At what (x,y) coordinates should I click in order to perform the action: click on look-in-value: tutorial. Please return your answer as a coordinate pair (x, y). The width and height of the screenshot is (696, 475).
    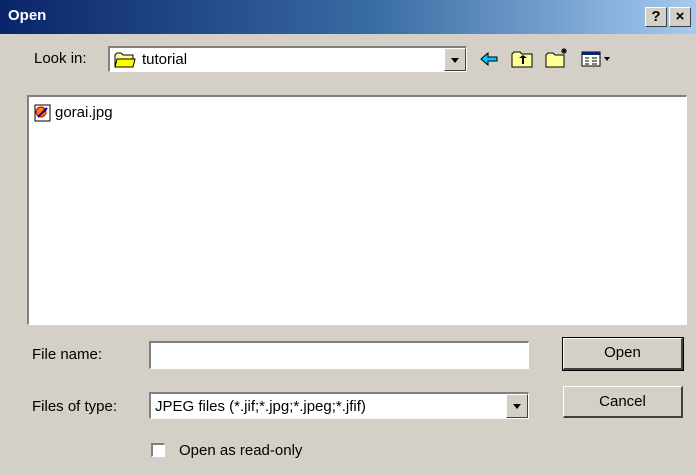
    Looking at the image, I should click on (165, 59).